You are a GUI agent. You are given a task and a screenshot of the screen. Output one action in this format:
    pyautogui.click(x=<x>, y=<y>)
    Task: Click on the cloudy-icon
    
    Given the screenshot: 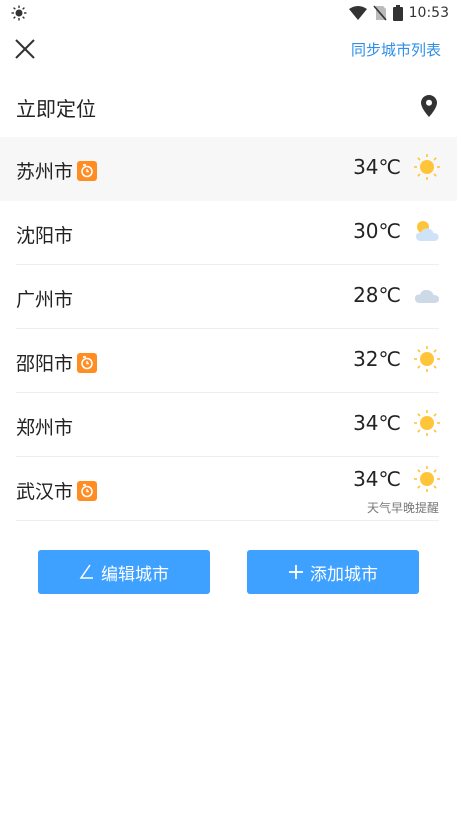 What is the action you would take?
    pyautogui.click(x=427, y=296)
    